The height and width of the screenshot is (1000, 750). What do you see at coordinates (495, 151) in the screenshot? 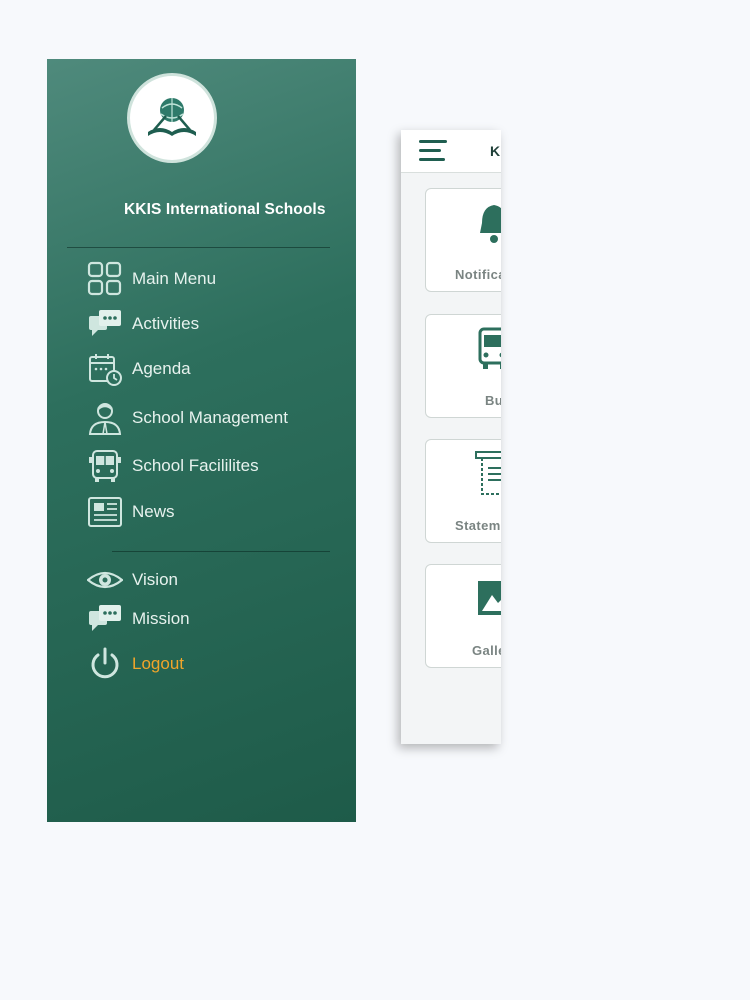
I see `app-title: KKIS` at bounding box center [495, 151].